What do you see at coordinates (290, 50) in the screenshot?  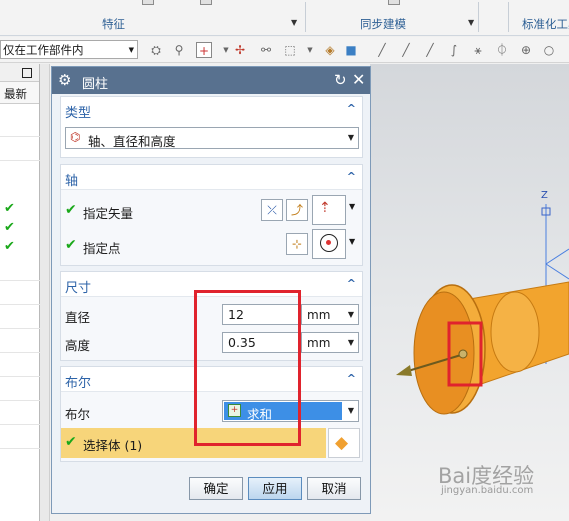 I see `rectangle-select-icon: ⬚` at bounding box center [290, 50].